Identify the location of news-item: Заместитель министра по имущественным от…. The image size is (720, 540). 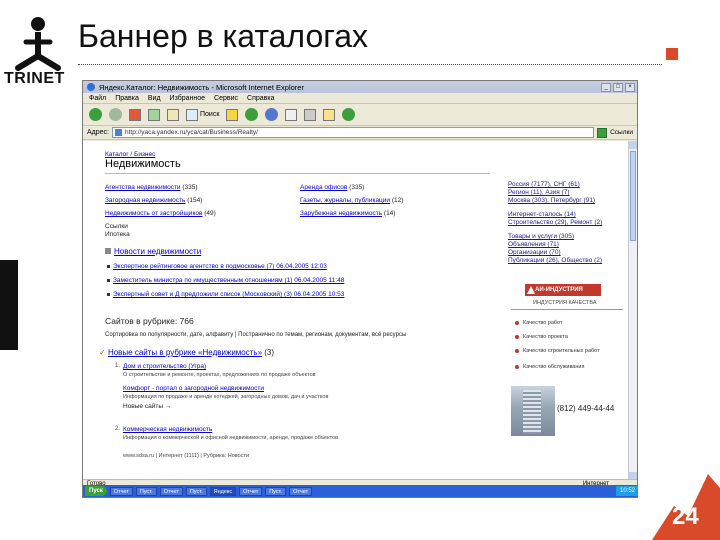
(225, 280).